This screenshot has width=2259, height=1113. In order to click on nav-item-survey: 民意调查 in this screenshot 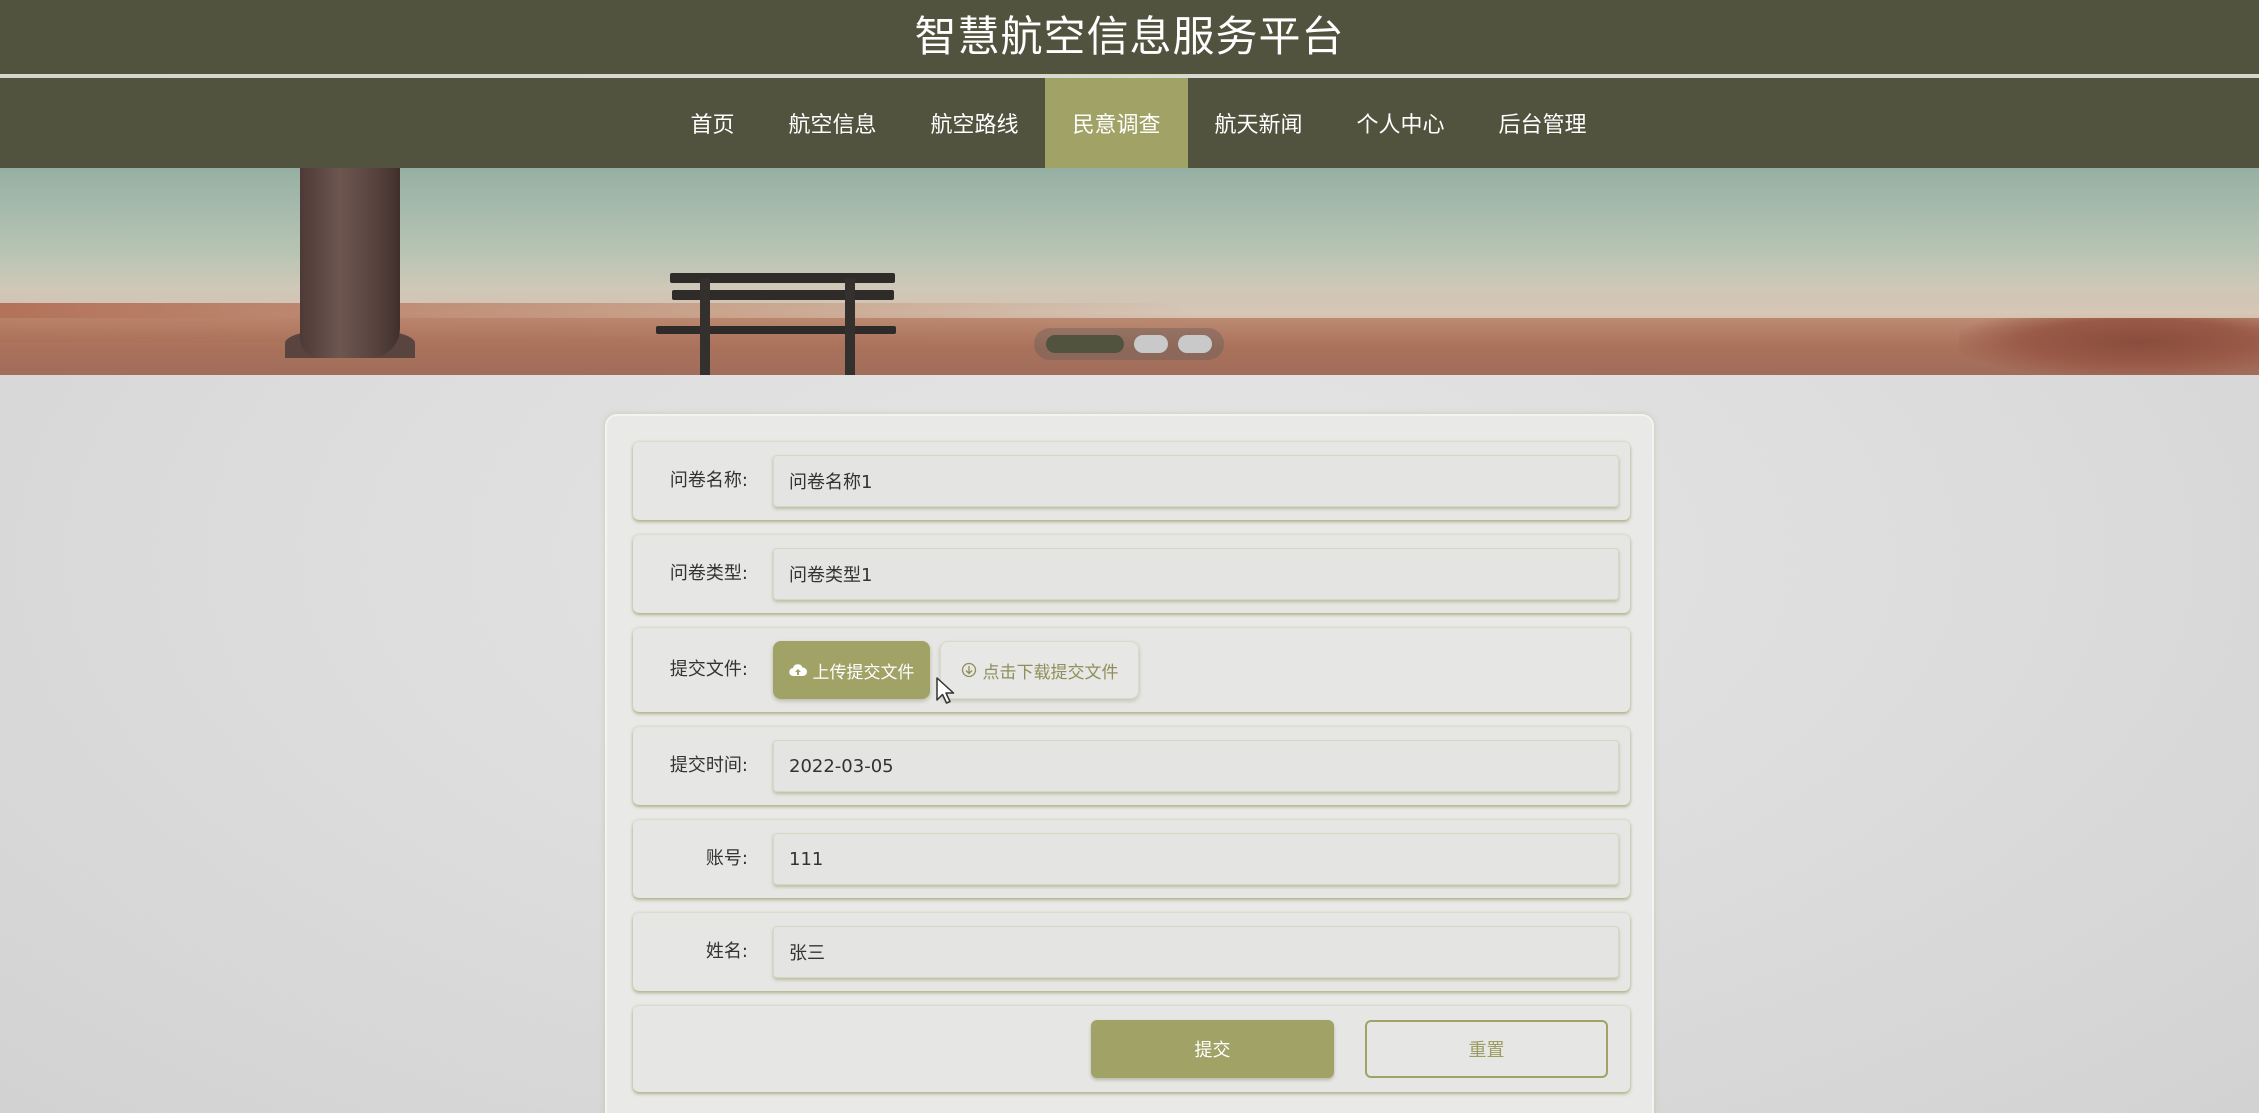, I will do `click(1116, 123)`.